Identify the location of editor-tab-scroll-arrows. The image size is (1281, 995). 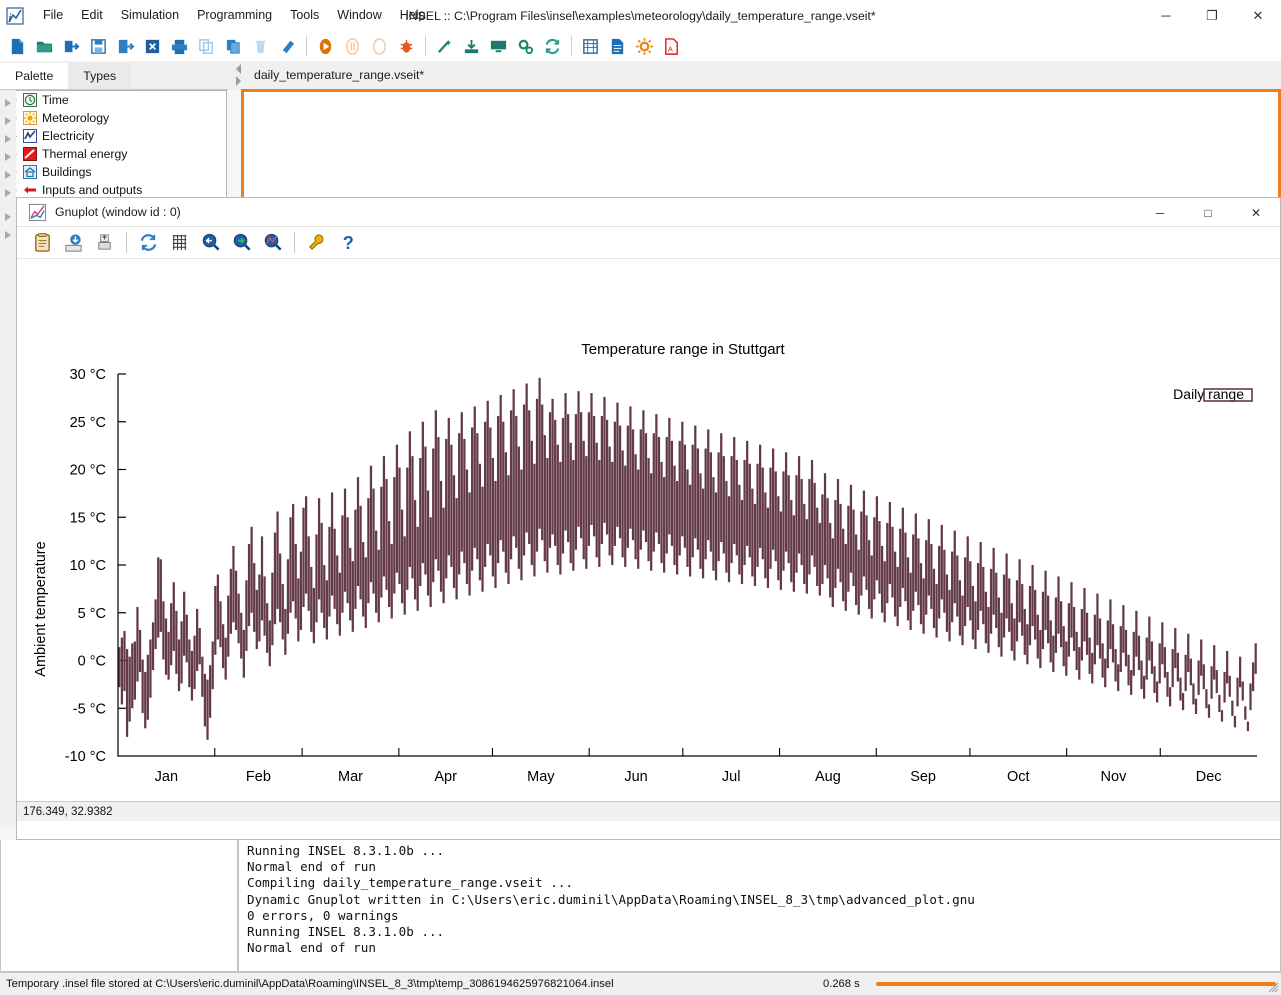
(238, 75).